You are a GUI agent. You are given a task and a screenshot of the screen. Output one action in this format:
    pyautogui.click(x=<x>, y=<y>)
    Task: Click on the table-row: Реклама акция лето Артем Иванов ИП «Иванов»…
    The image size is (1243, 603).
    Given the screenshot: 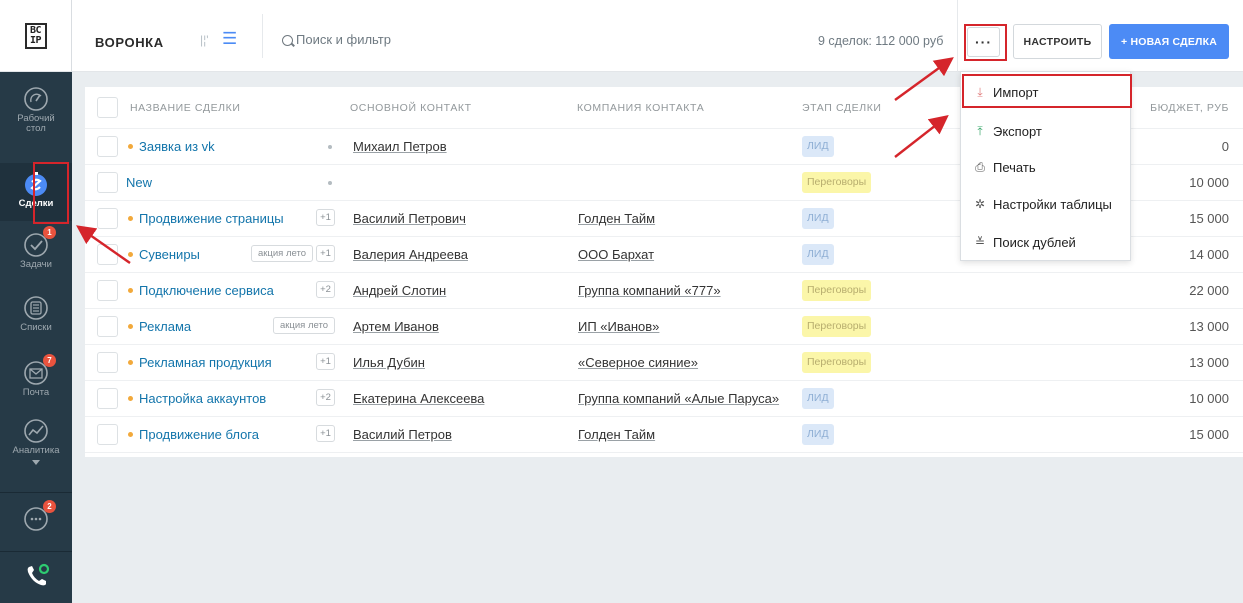 What is the action you would take?
    pyautogui.click(x=664, y=327)
    